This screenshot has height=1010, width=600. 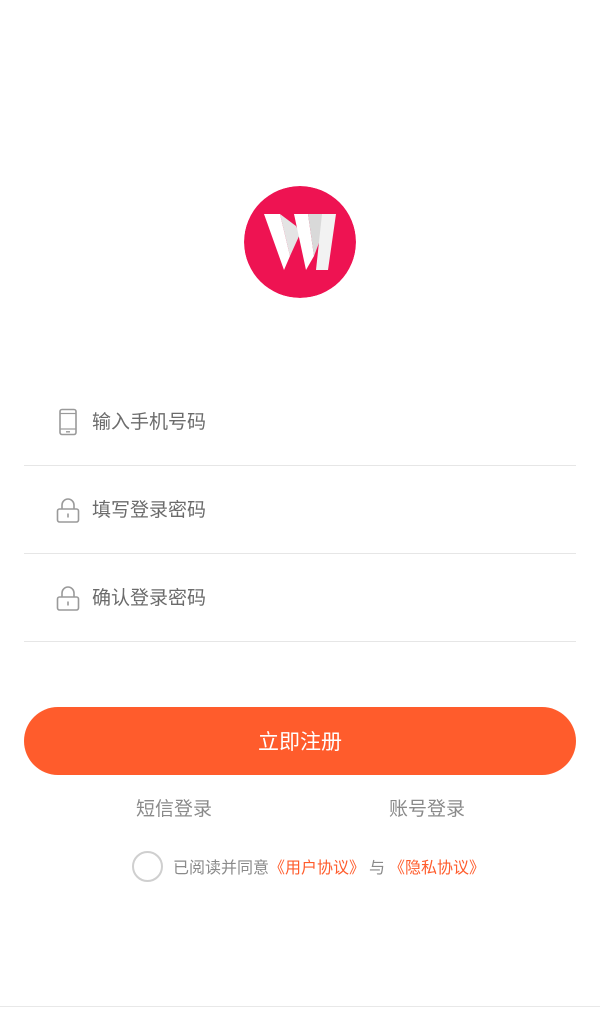 I want to click on agreement-conjunction: 与, so click(x=377, y=867).